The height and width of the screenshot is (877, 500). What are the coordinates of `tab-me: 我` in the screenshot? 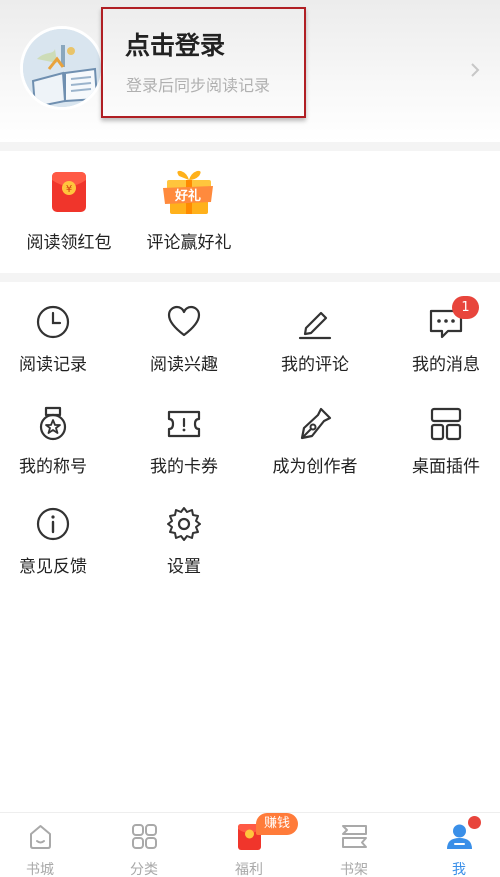 It's located at (454, 845).